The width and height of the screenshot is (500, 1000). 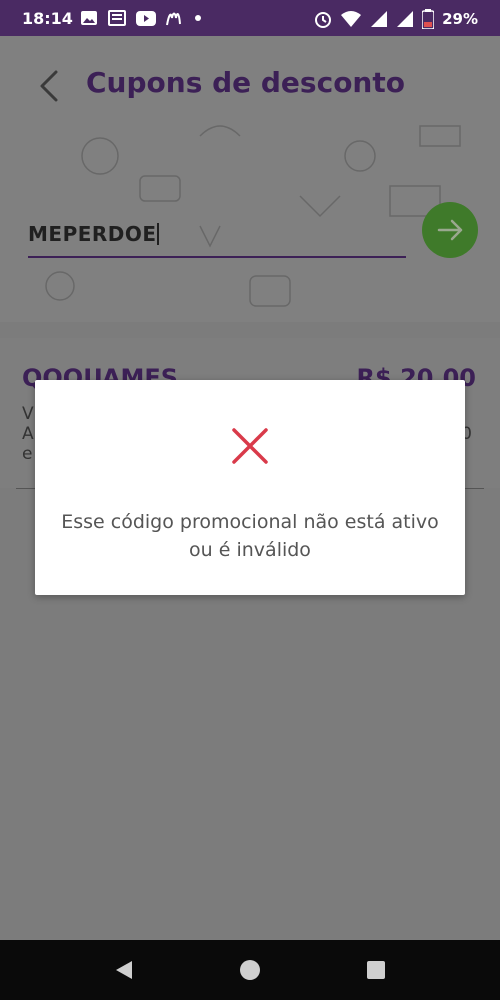 I want to click on image-icon, so click(x=89, y=18).